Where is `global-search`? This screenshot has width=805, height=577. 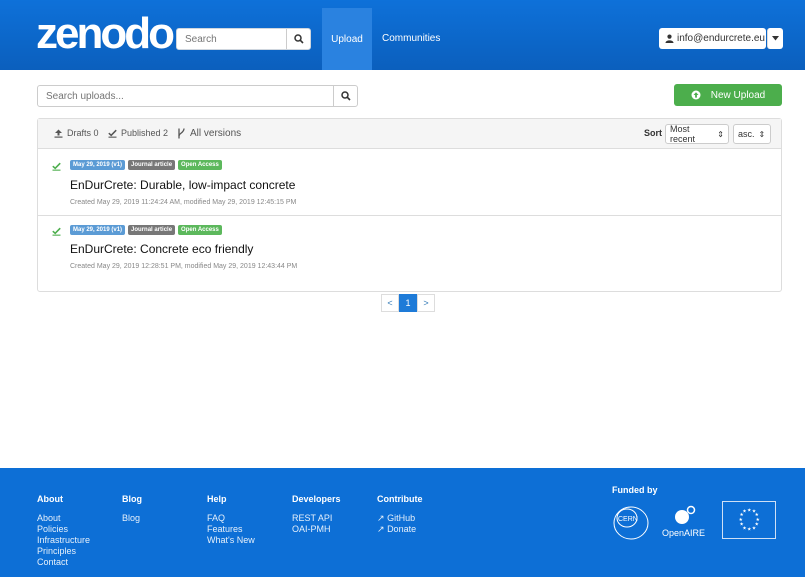 global-search is located at coordinates (243, 39).